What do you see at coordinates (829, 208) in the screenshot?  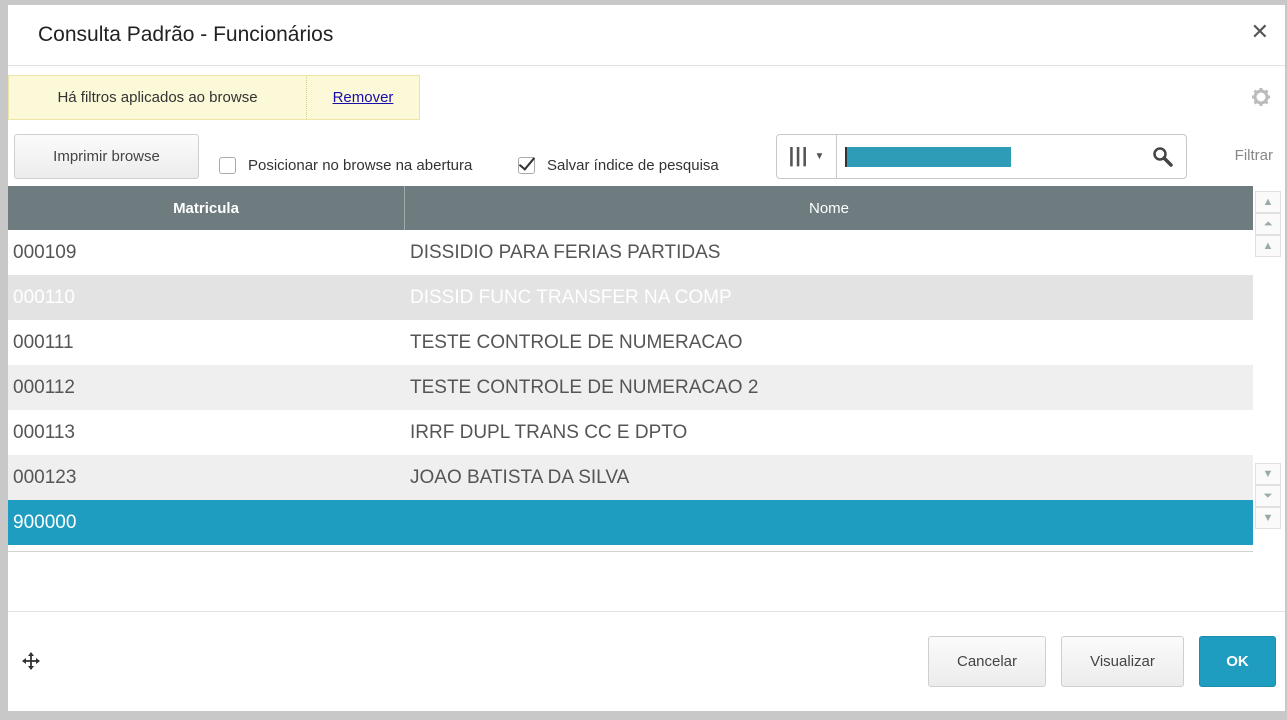 I see `column-header-nome: Nome` at bounding box center [829, 208].